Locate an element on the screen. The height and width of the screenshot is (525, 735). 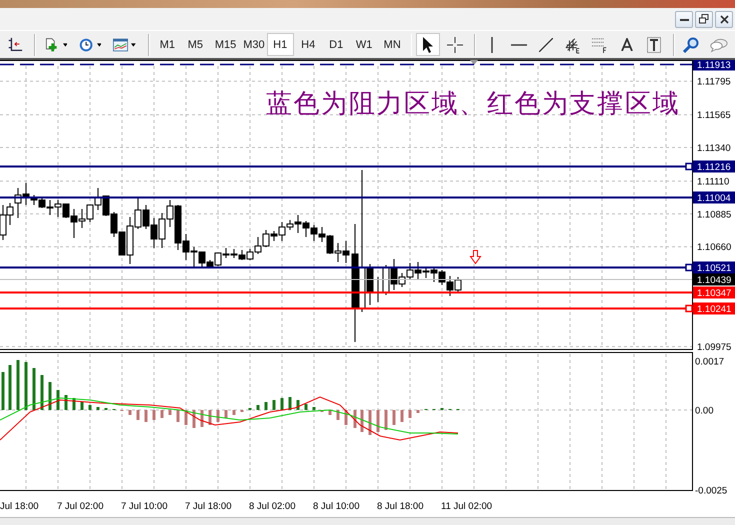
cursor-button is located at coordinates (428, 44).